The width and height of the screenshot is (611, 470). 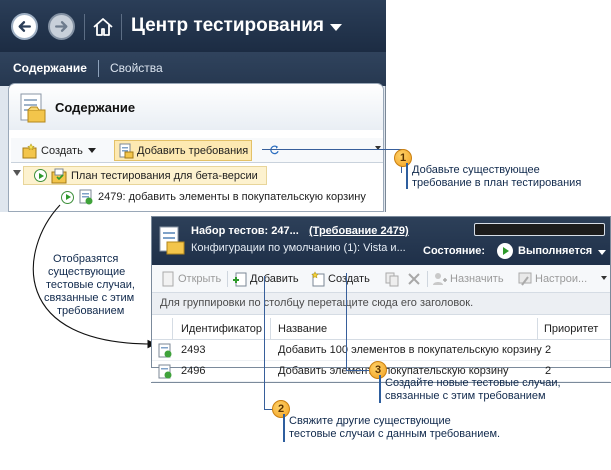 What do you see at coordinates (555, 251) in the screenshot?
I see `state-dropdown: Выполняется` at bounding box center [555, 251].